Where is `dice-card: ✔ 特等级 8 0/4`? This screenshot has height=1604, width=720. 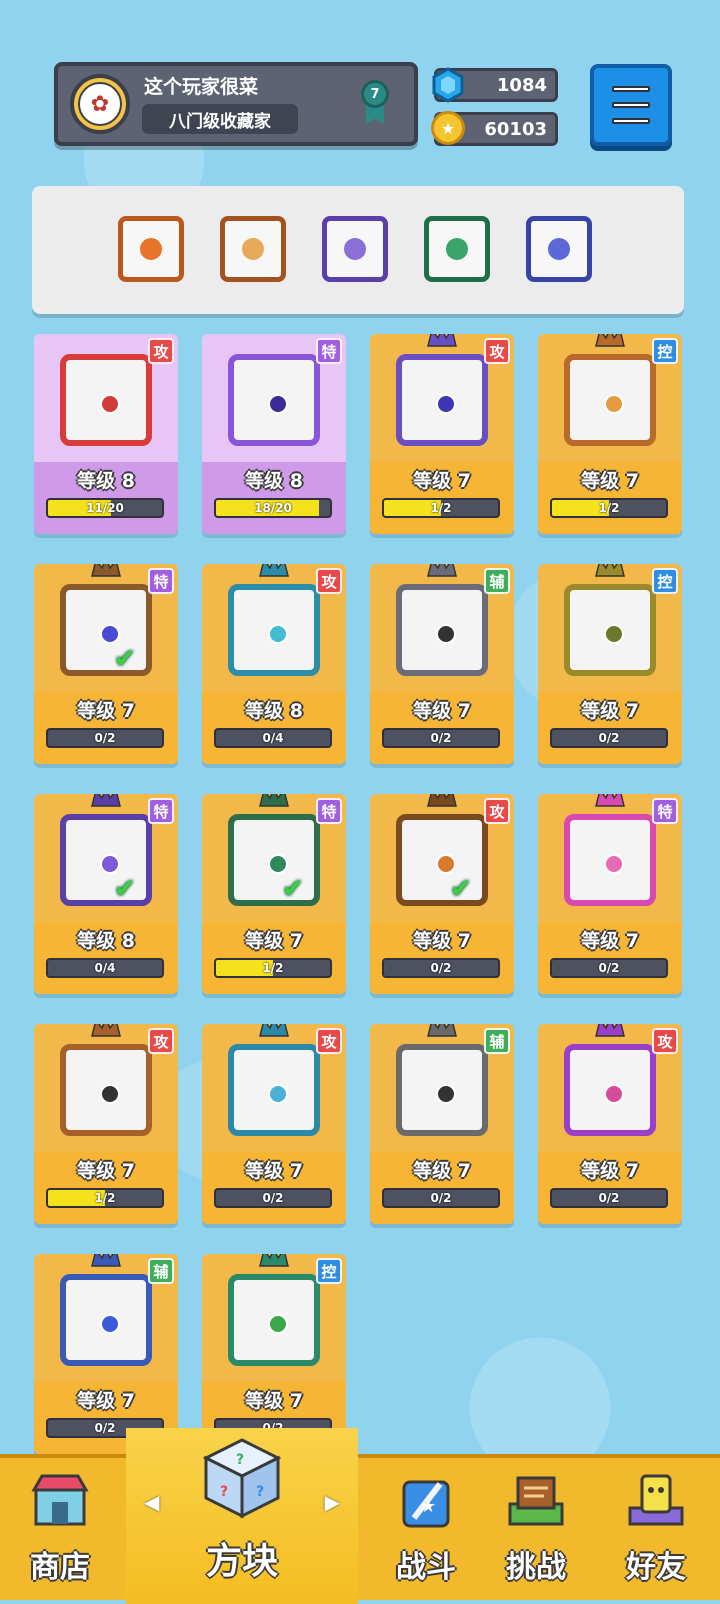
dice-card: ✔ 特等级 8 0/4 is located at coordinates (106, 894).